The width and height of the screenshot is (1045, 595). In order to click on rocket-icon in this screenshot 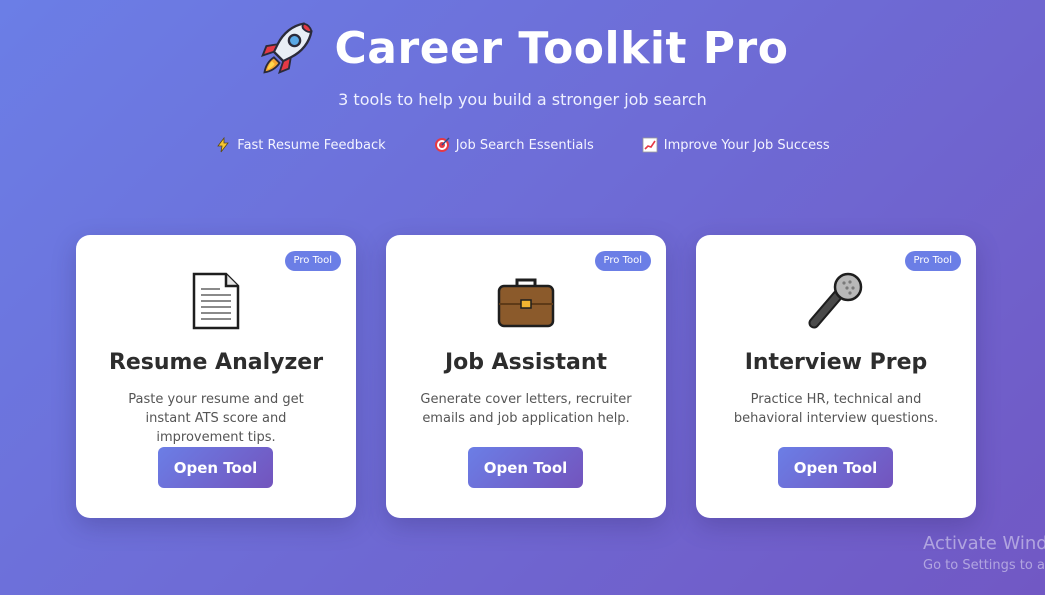, I will do `click(286, 48)`.